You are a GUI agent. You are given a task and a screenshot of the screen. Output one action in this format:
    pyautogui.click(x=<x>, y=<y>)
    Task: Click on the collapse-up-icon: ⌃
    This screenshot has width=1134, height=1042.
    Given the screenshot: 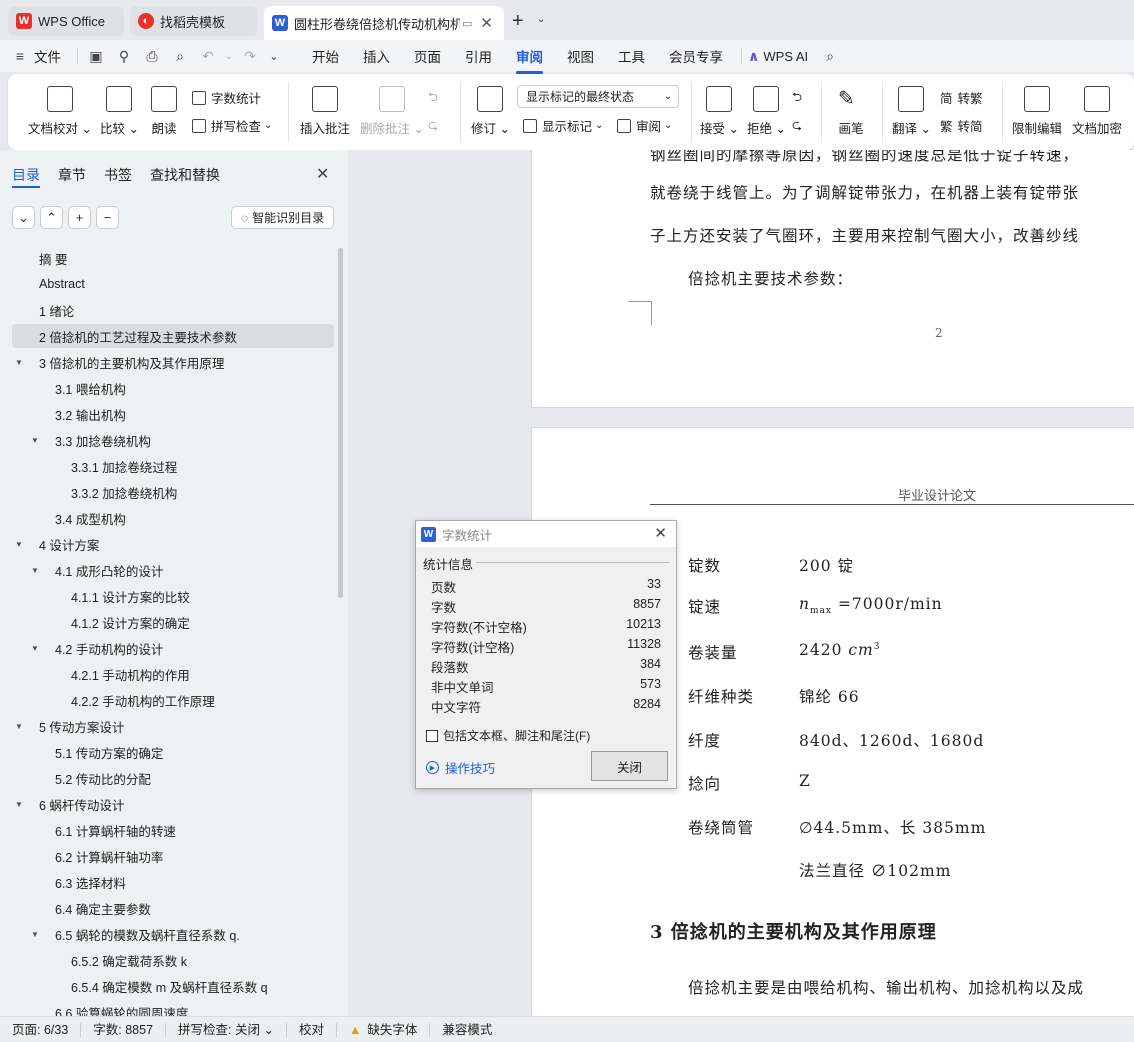 What is the action you would take?
    pyautogui.click(x=51, y=217)
    